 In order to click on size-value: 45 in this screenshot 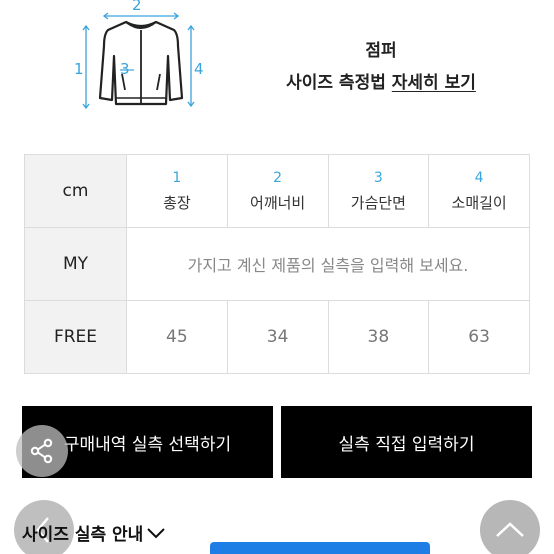, I will do `click(177, 337)`.